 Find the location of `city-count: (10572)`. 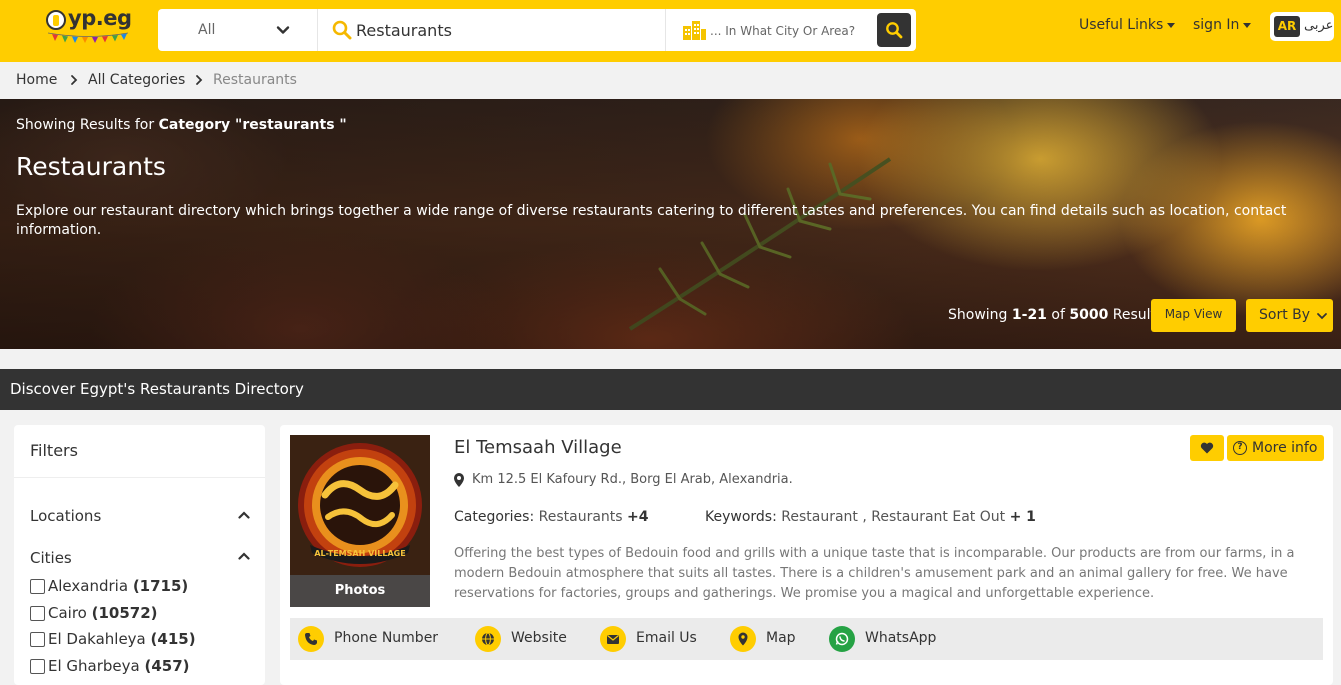

city-count: (10572) is located at coordinates (124, 613).